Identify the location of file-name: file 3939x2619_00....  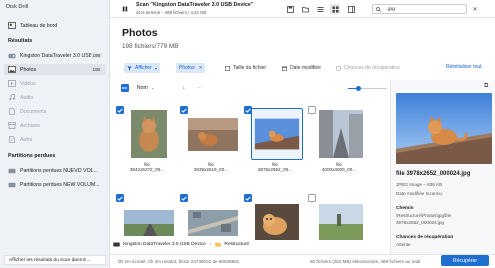
(211, 167).